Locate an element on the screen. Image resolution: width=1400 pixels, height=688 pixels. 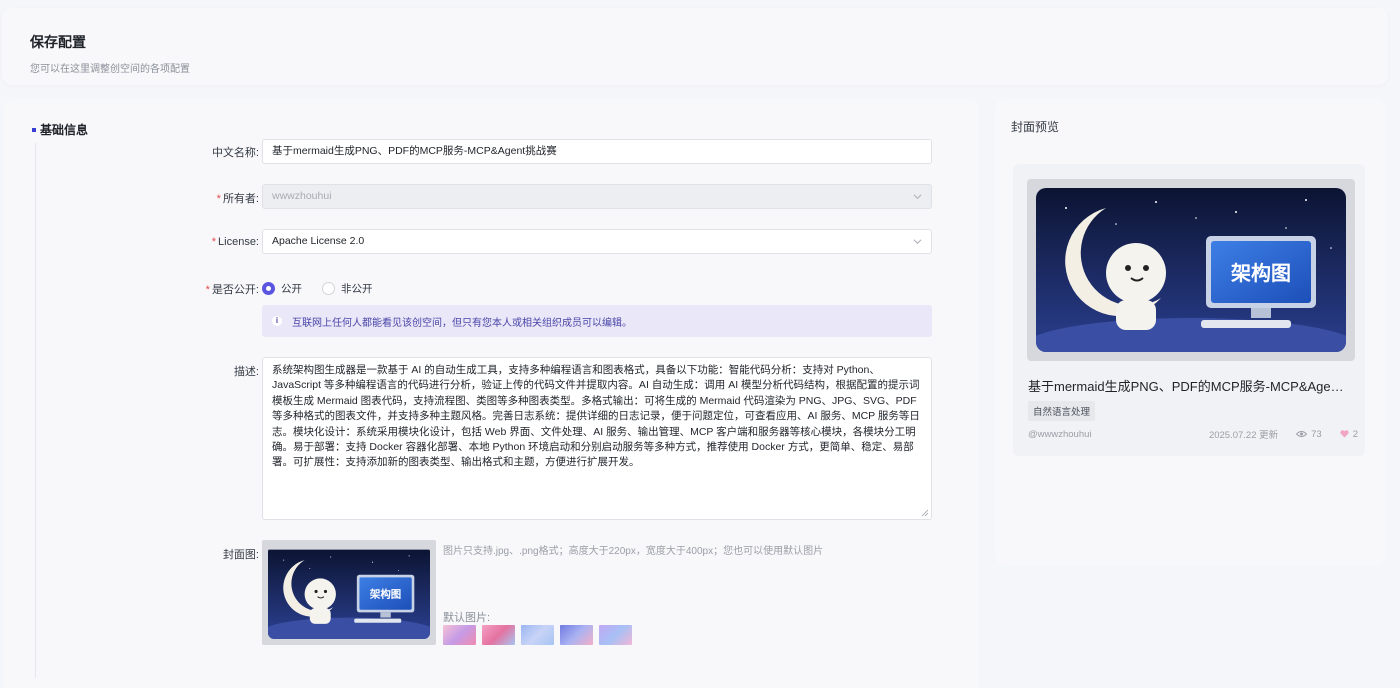
space-card-title: 基于mermaid生成PNG、PDF的MCP服务-MCP&Agent挑战赛 is located at coordinates (1188, 386).